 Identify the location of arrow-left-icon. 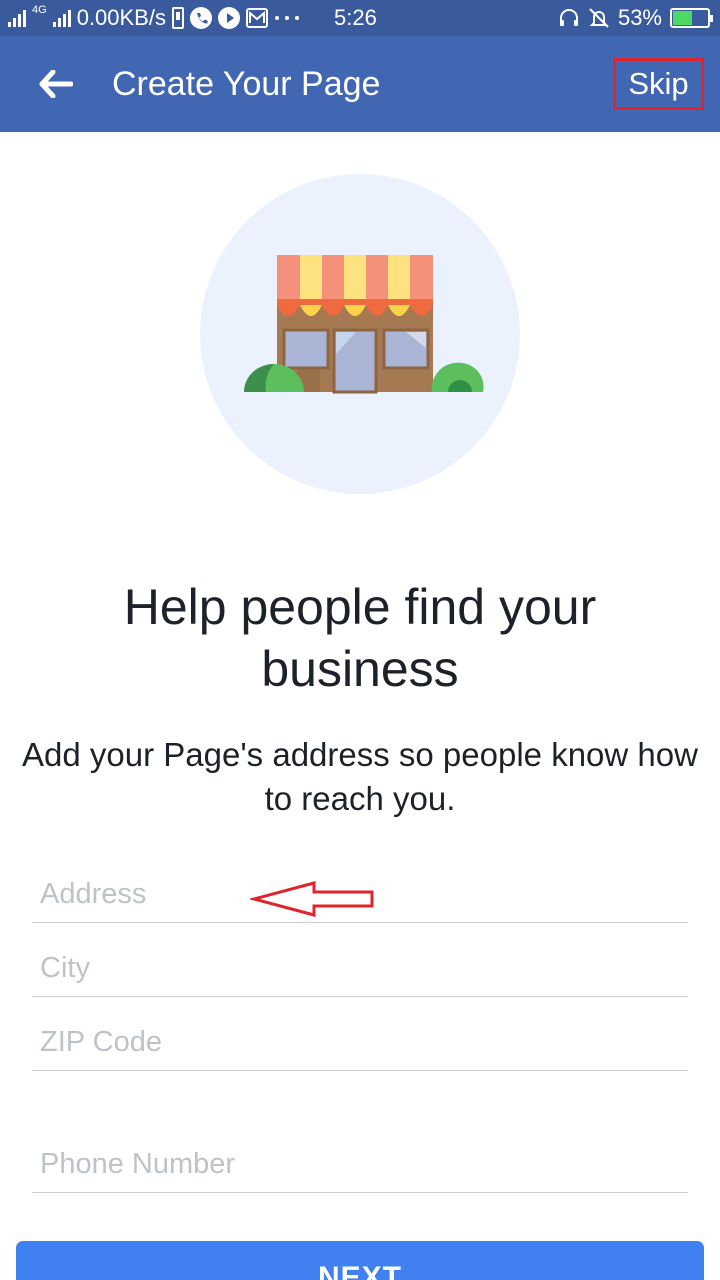
(56, 84).